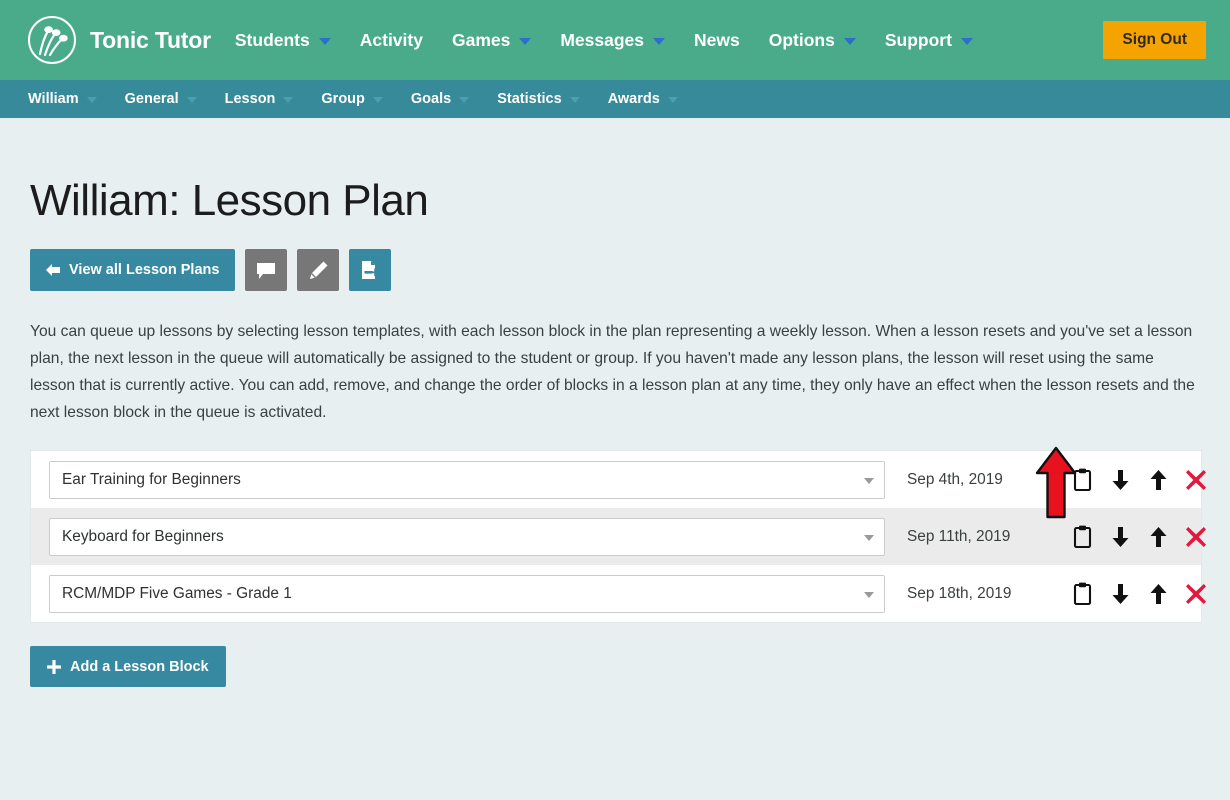 The image size is (1230, 800). I want to click on select-value: Keyboard for Beginners, so click(467, 536).